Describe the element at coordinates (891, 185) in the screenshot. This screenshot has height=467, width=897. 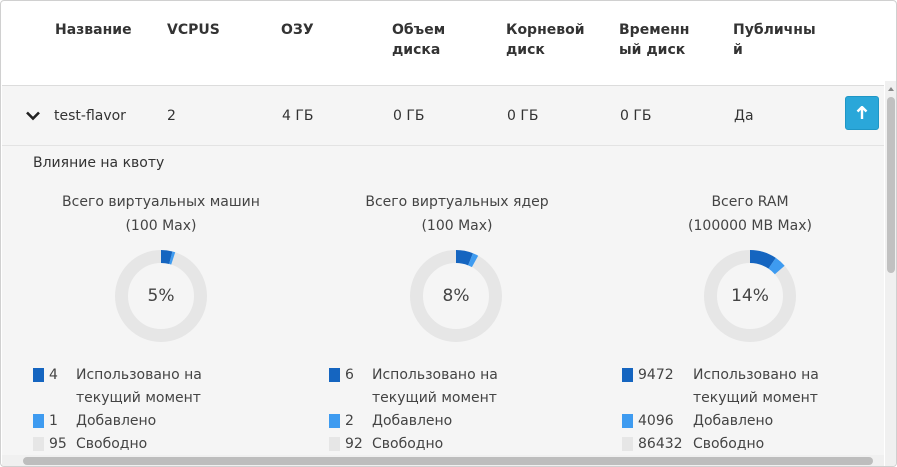
I see `vertical-scrollbar-thumb` at that location.